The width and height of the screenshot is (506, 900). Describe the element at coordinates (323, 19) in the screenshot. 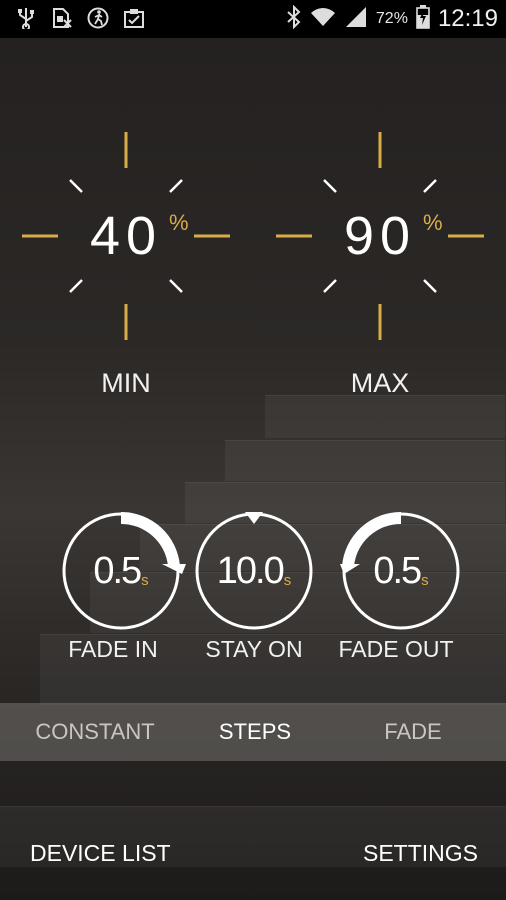

I see `wifi-icon` at that location.